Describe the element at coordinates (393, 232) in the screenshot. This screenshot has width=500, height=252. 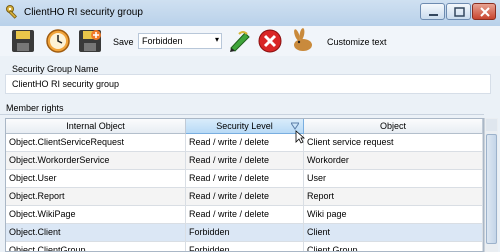
I see `cell-object: Client` at that location.